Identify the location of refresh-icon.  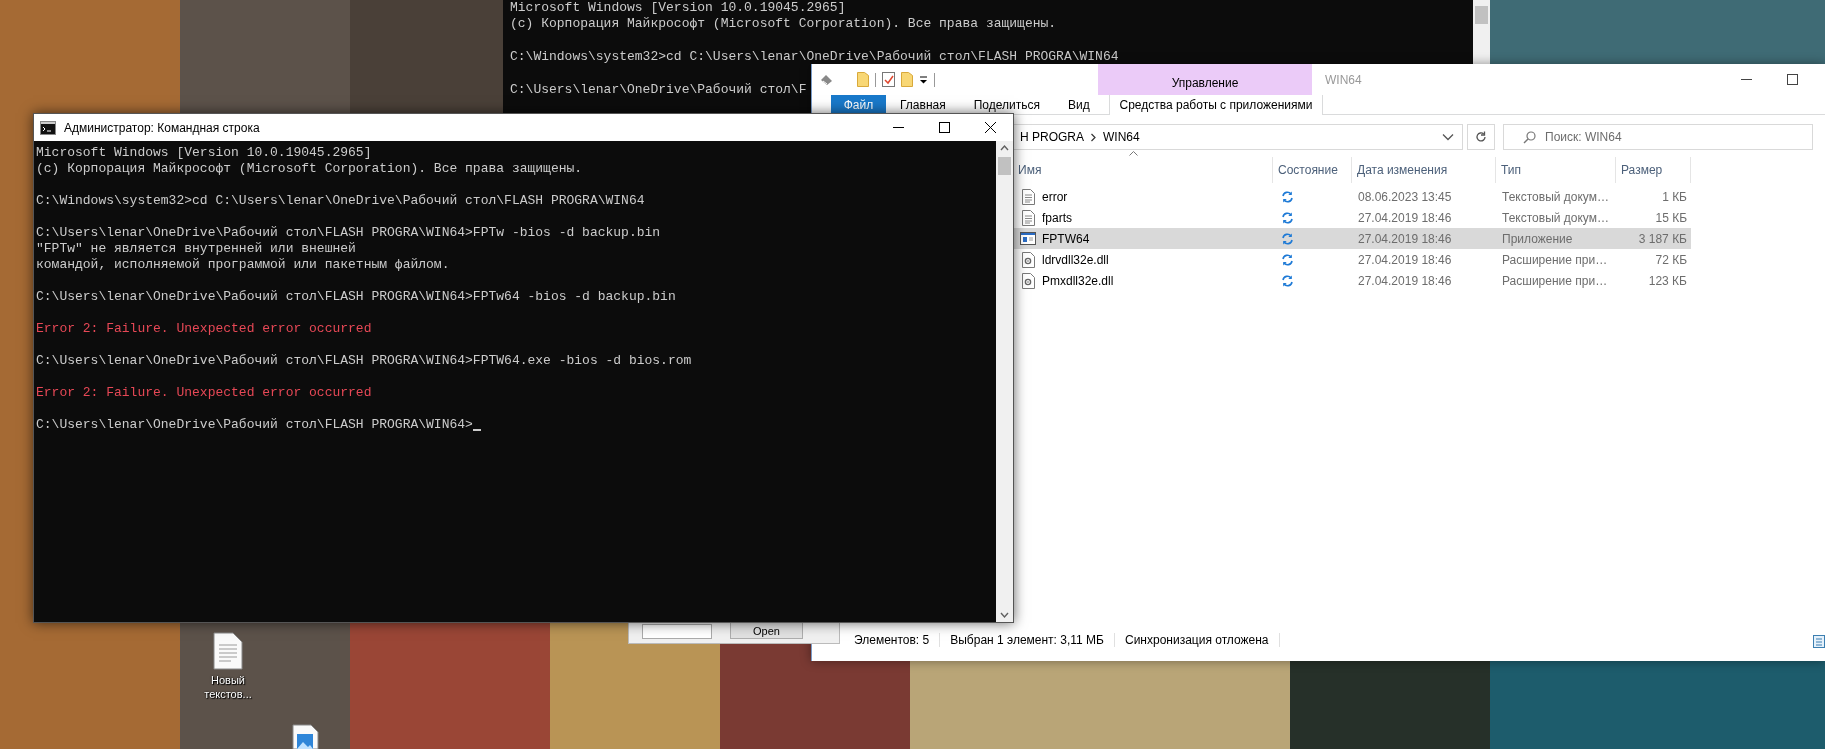
(1481, 137).